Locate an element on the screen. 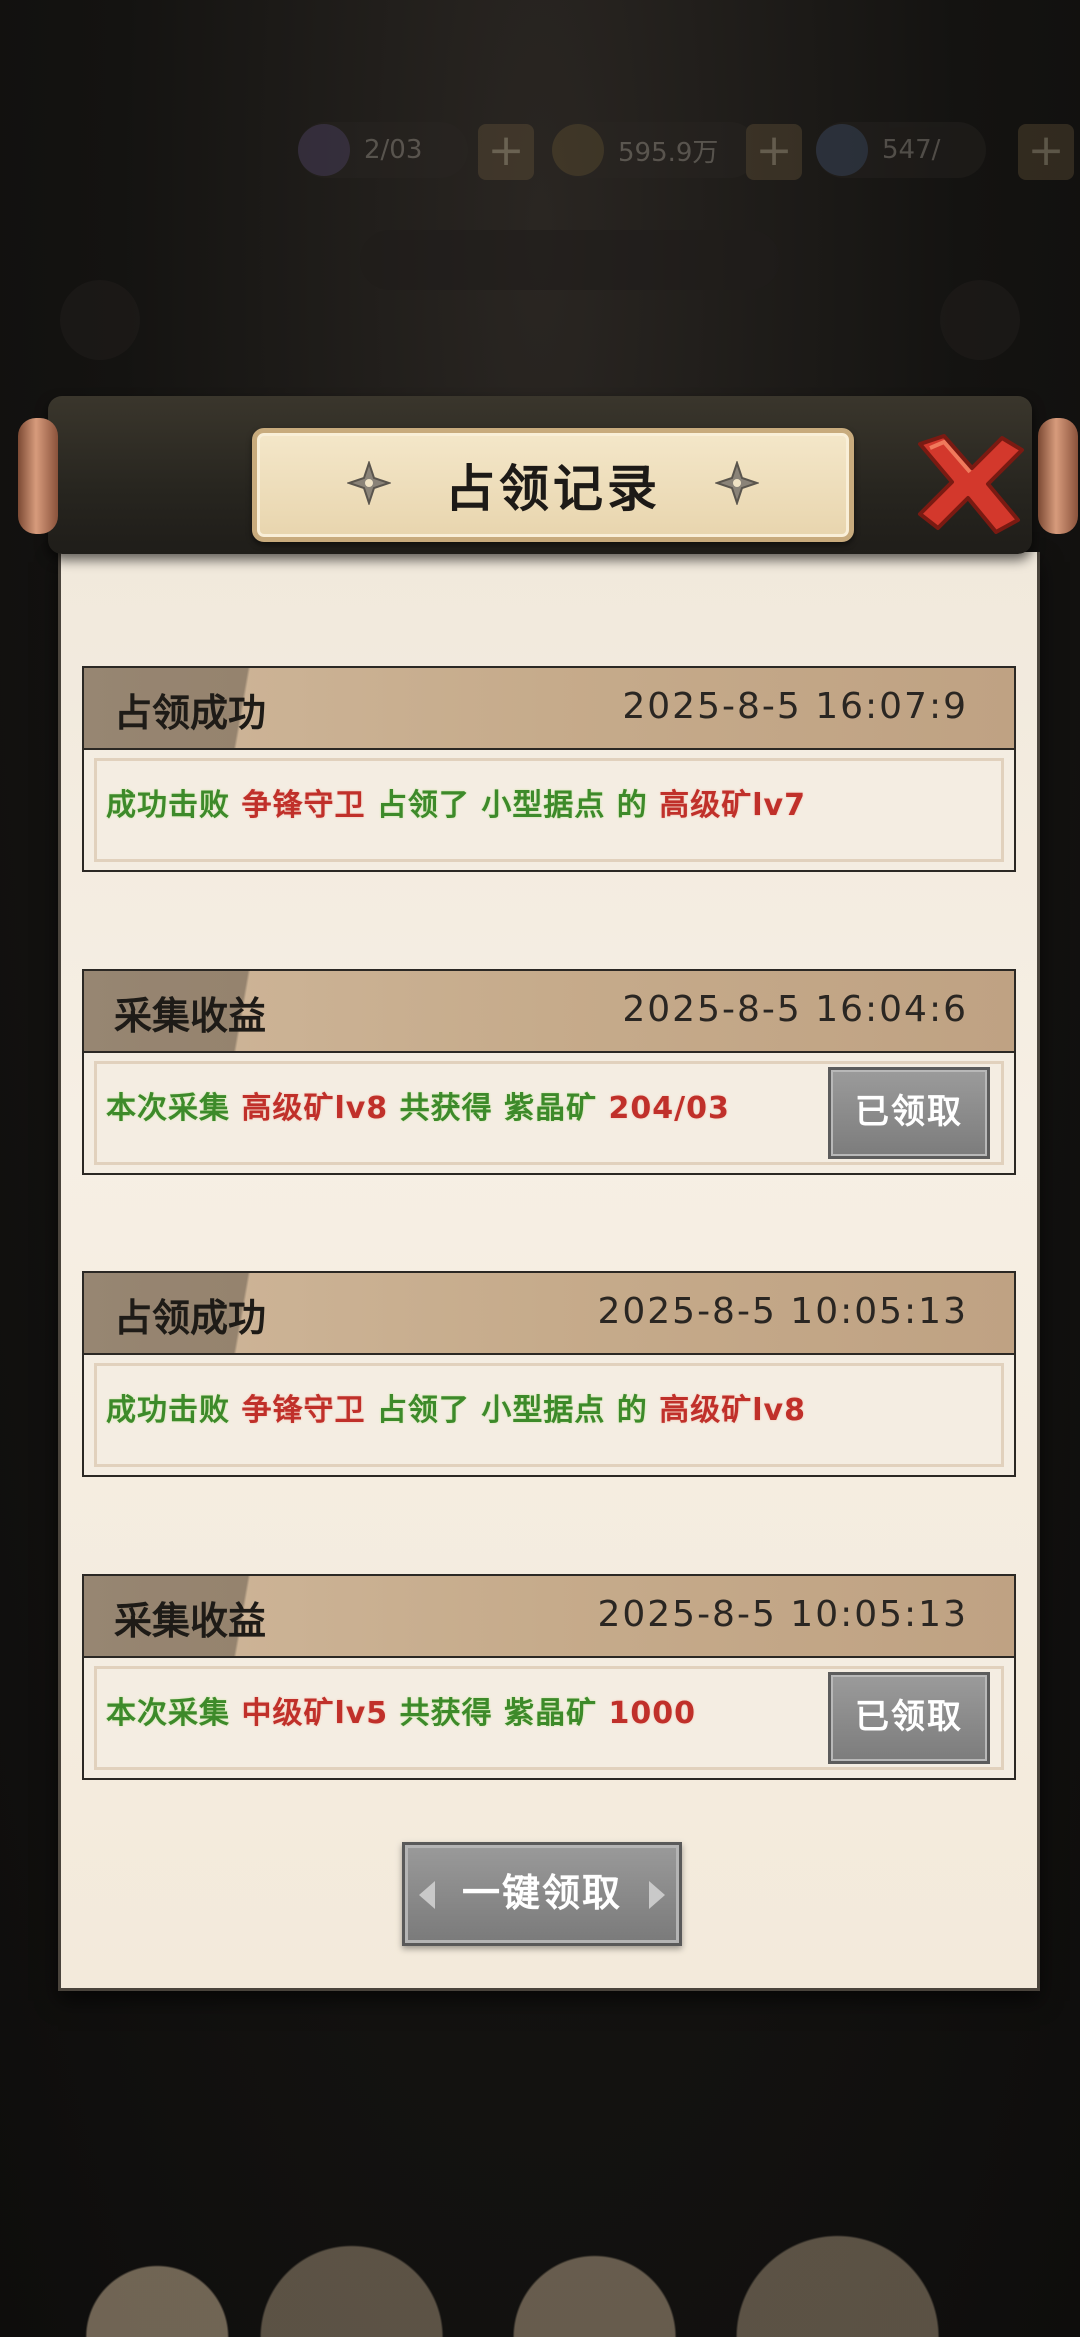 This screenshot has width=1080, height=2337. record-message: 本次采集 高级矿lv8 共获得 紫晶矿 204/03 is located at coordinates (418, 1105).